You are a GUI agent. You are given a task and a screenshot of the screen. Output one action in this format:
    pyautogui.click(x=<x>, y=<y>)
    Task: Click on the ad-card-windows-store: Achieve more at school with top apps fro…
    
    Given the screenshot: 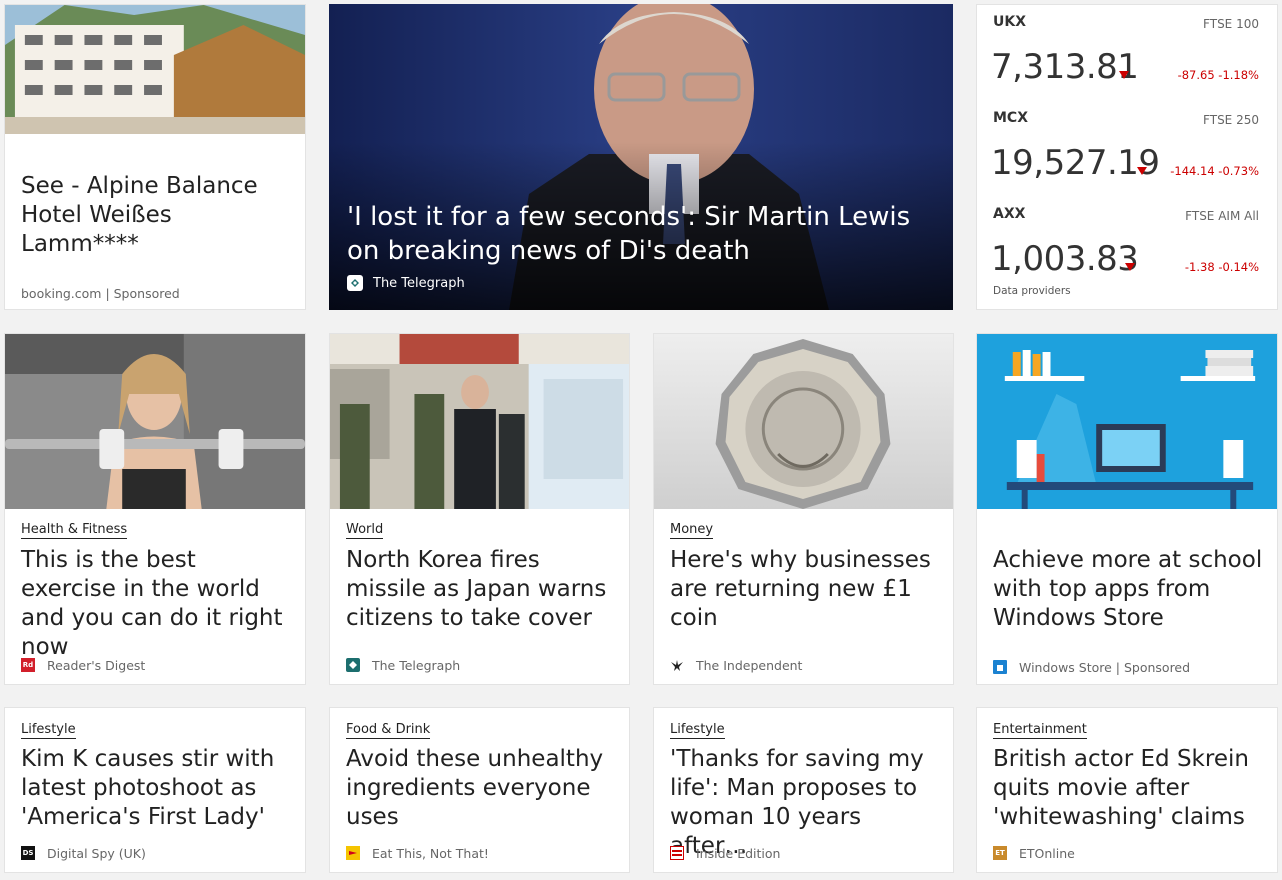 What is the action you would take?
    pyautogui.click(x=1127, y=509)
    